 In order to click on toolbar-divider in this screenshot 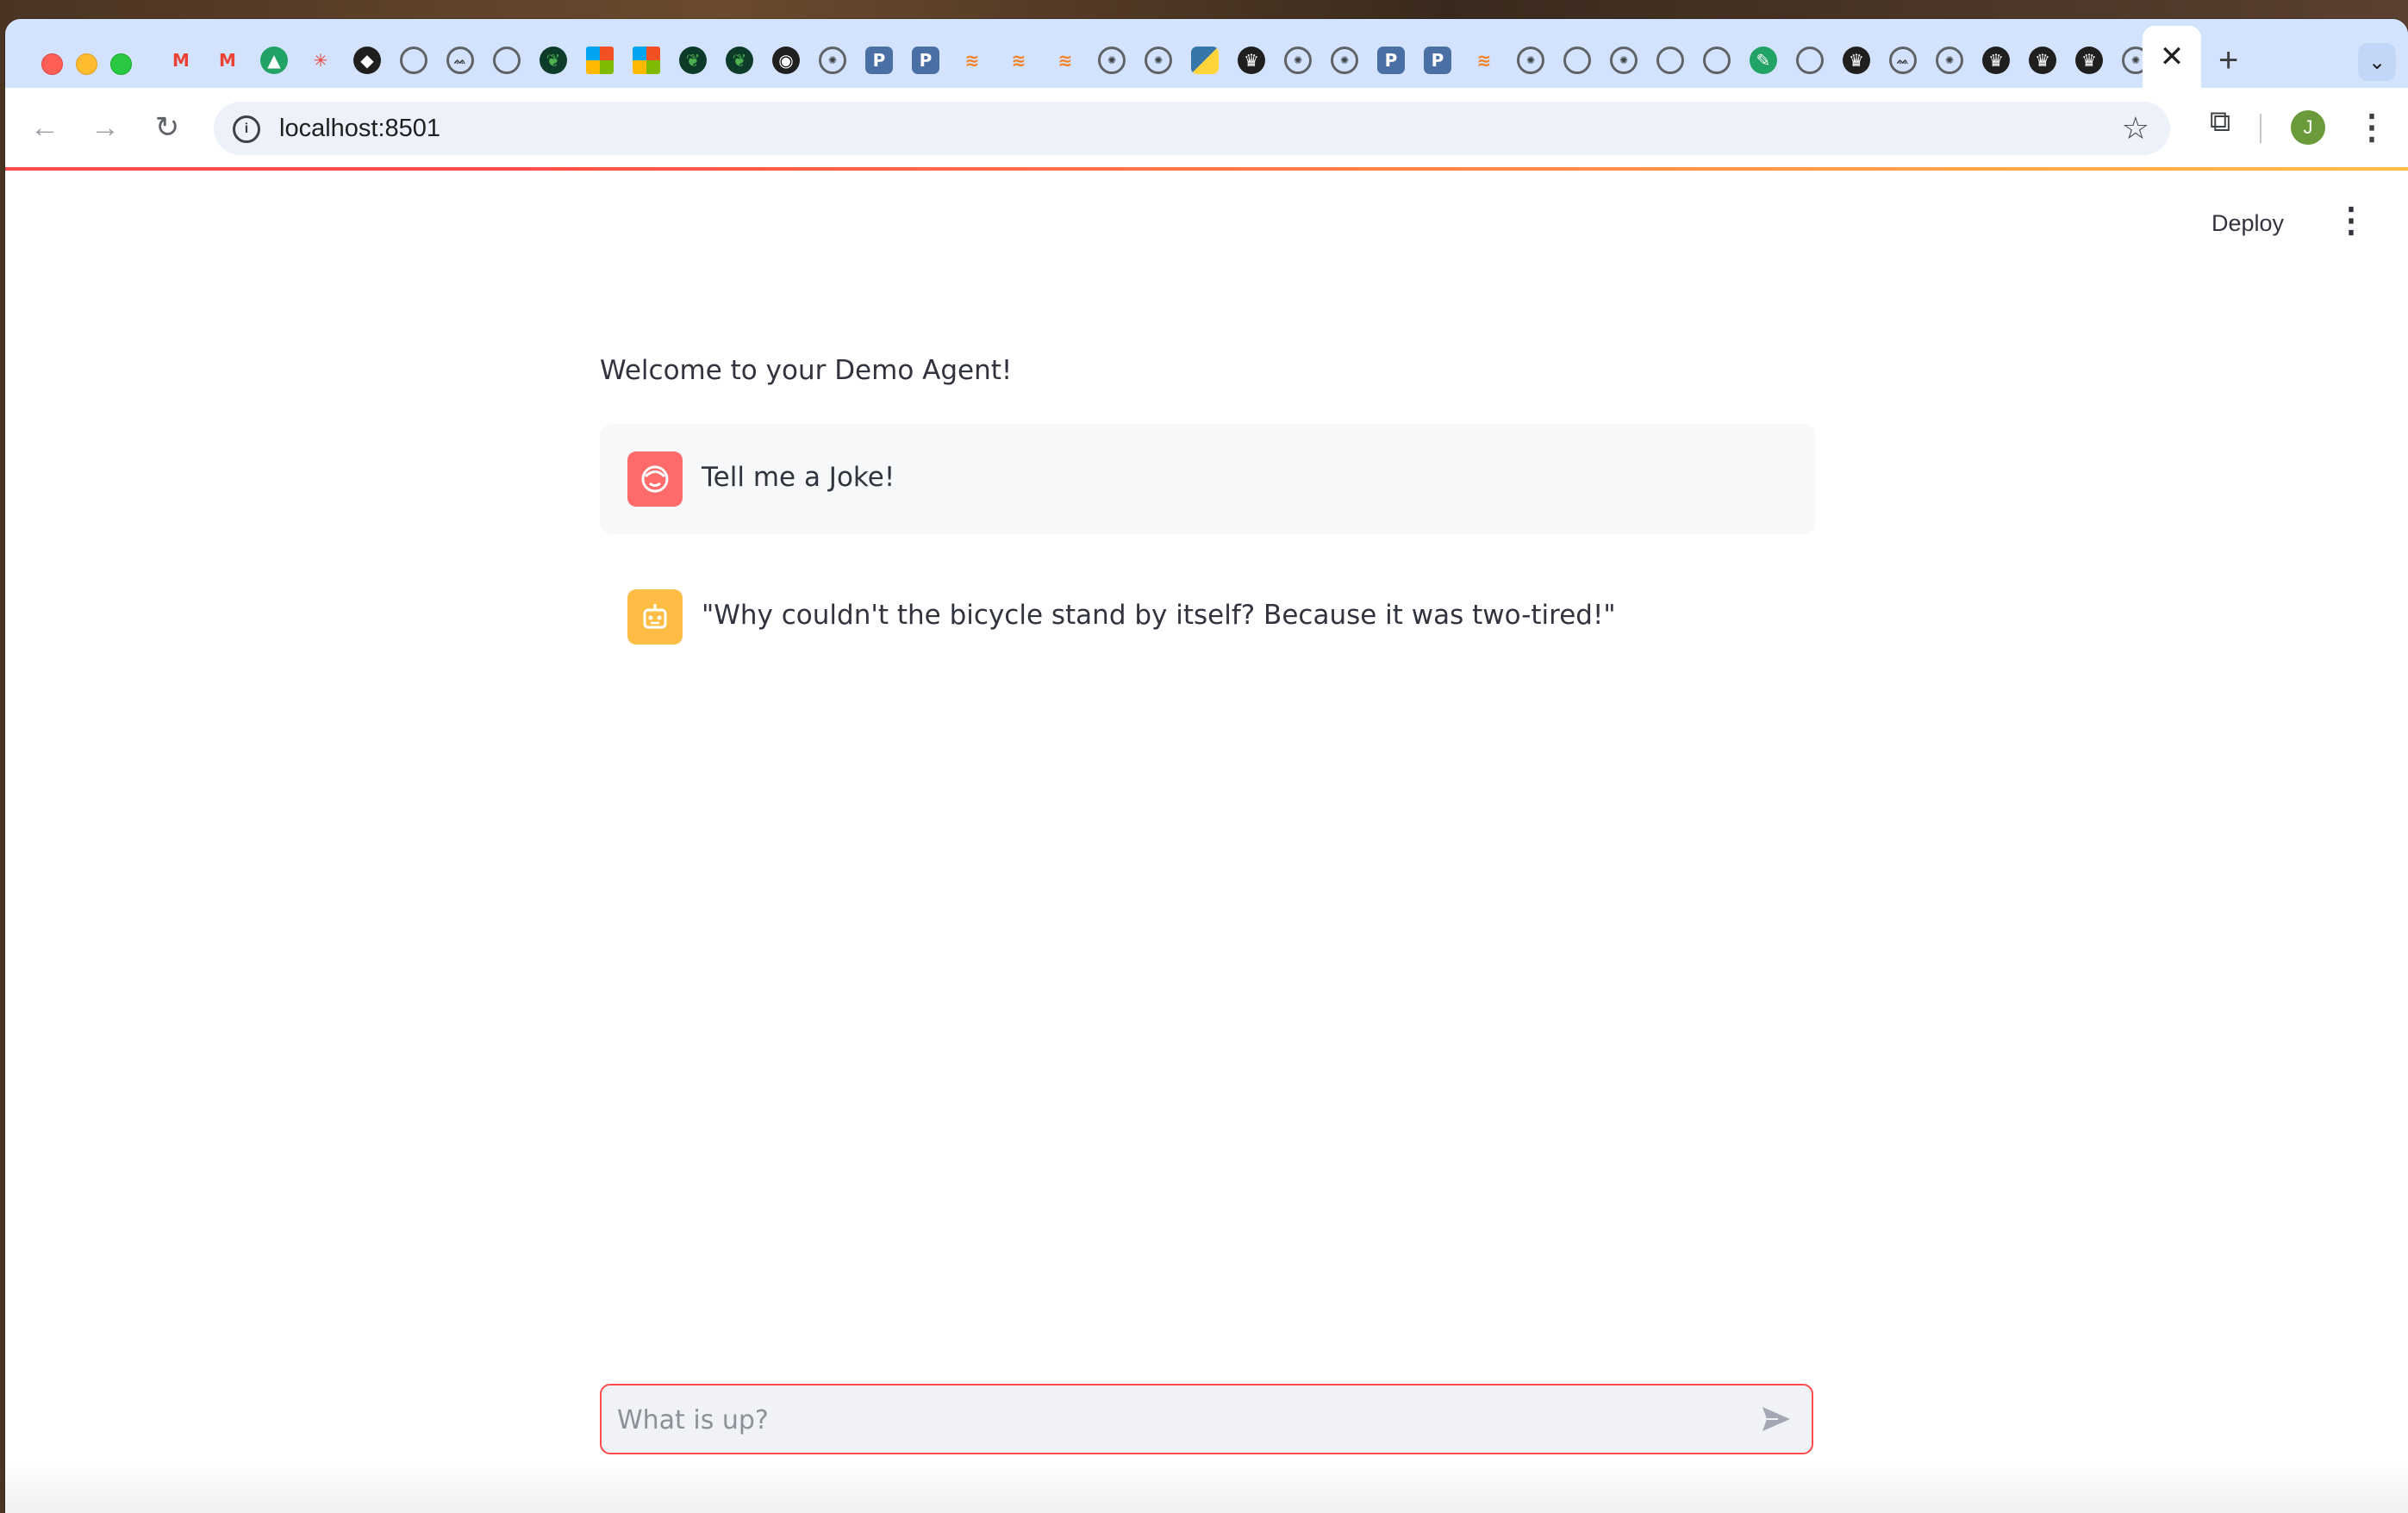, I will do `click(2260, 128)`.